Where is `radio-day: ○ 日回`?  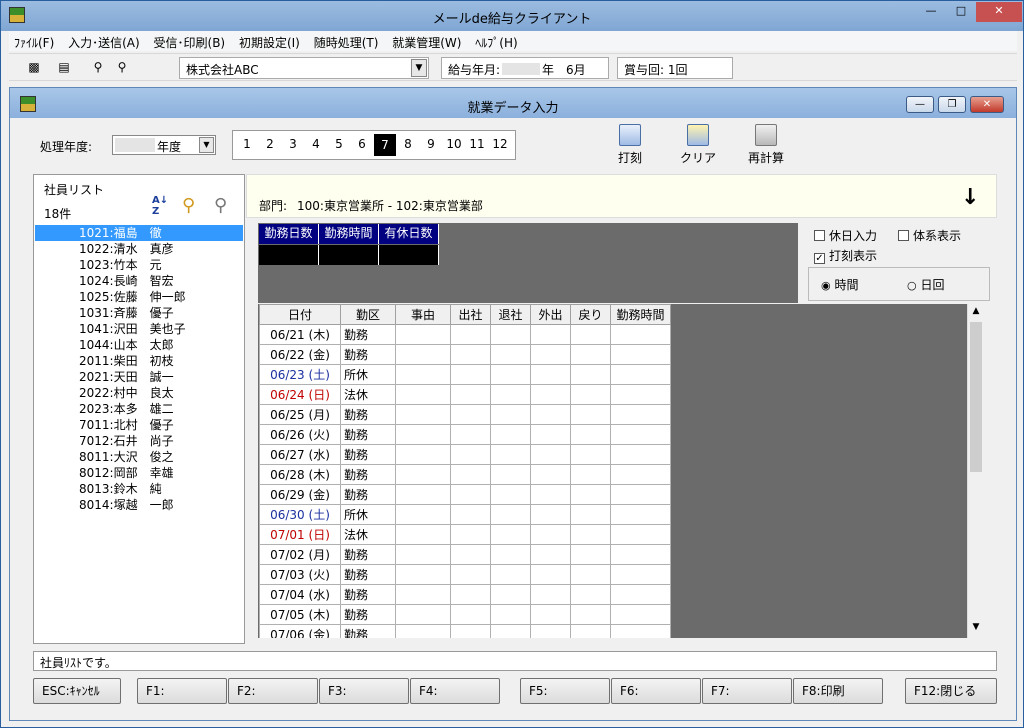
radio-day: ○ 日回 is located at coordinates (925, 284).